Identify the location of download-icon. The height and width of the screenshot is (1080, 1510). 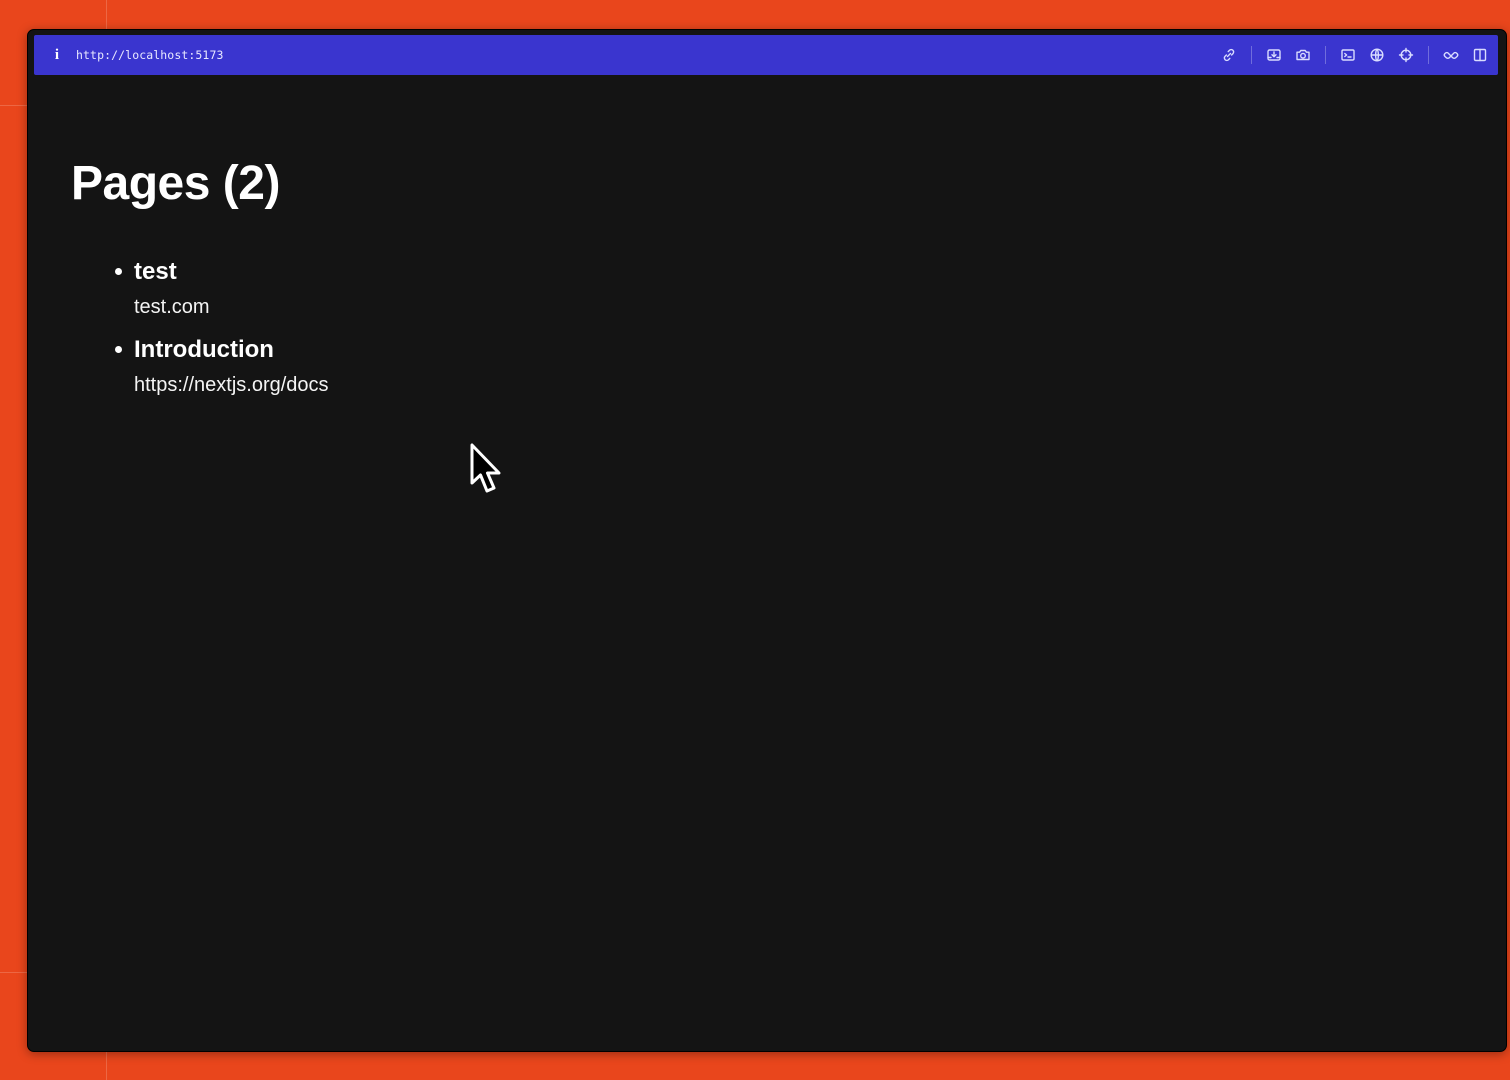
(1274, 55).